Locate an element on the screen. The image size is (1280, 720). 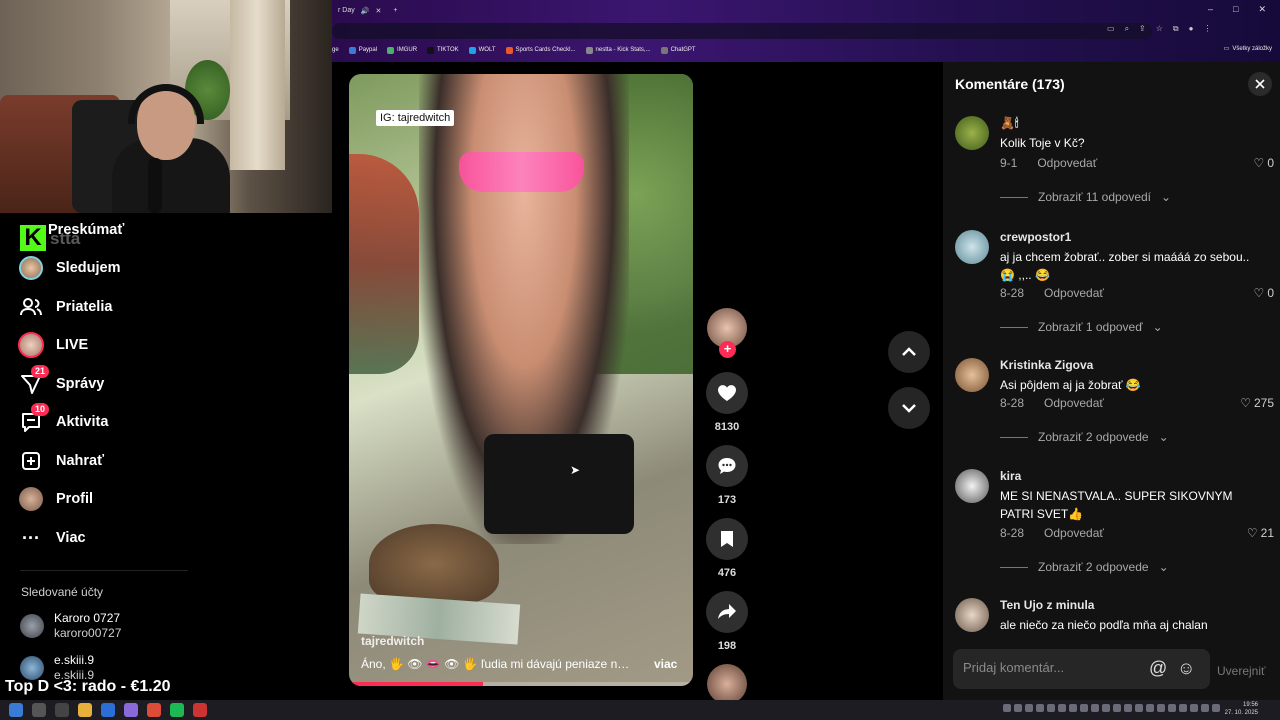
comment-username: Kristinka Zigova is located at coordinates (1046, 365).